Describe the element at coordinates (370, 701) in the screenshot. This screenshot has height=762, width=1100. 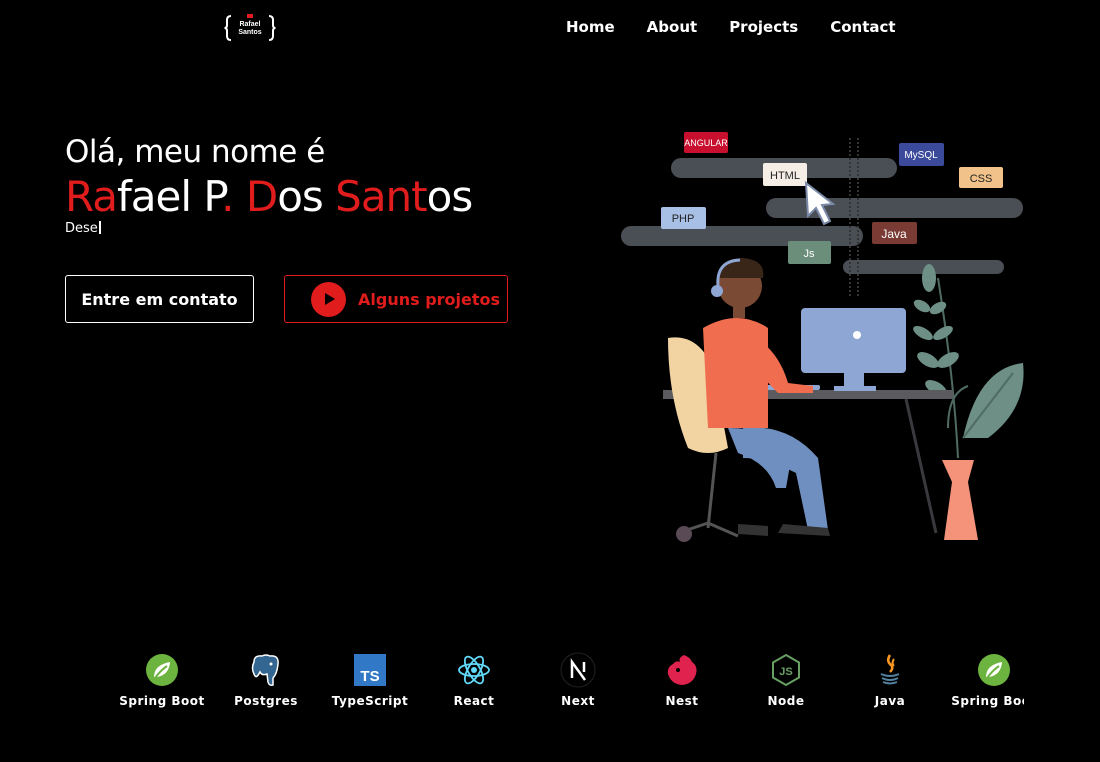
I see `tech-label: TypeScript` at that location.